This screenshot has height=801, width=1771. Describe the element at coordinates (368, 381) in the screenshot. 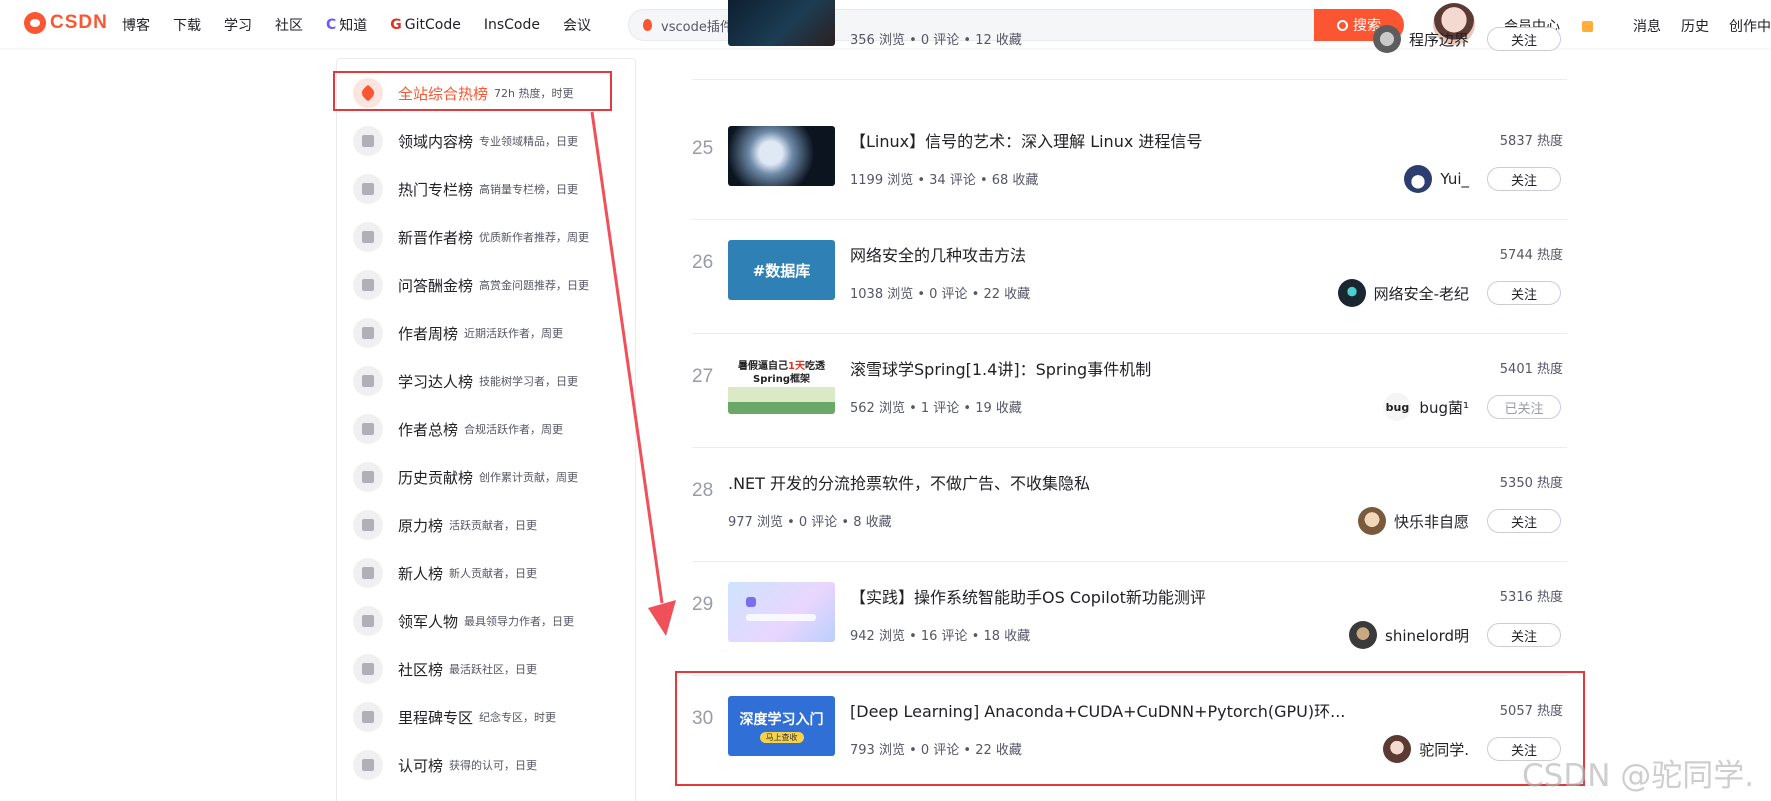

I see `medal-icon` at that location.